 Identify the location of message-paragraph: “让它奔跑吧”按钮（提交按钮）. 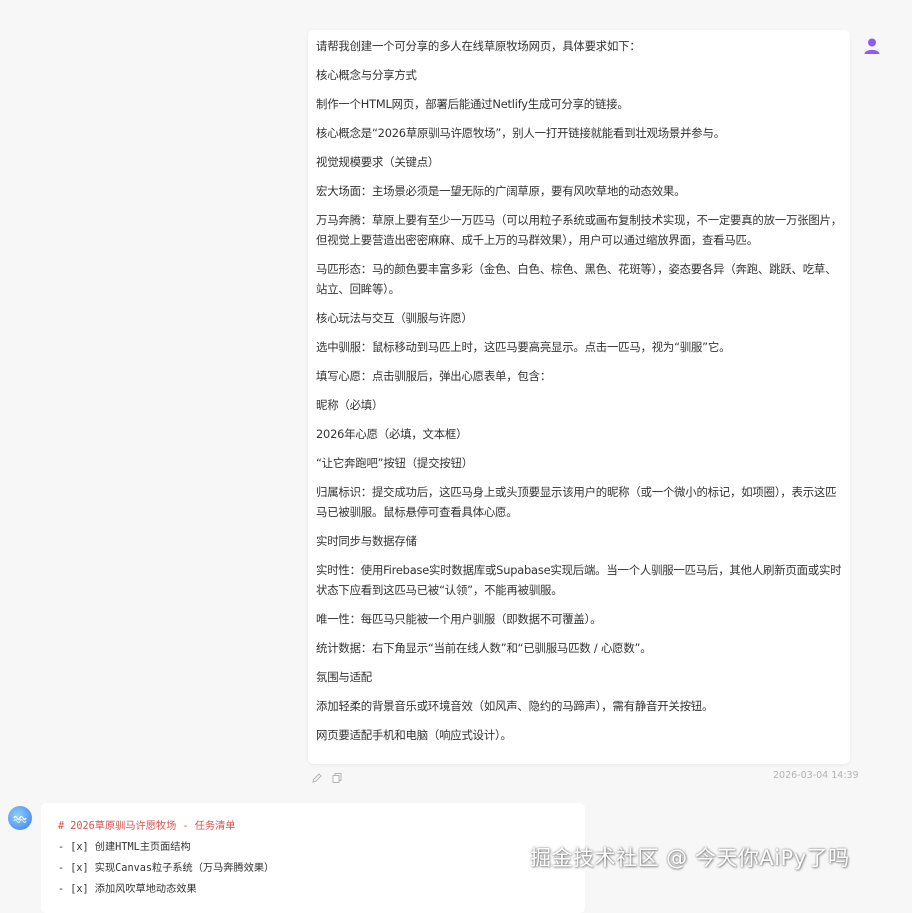
(394, 463).